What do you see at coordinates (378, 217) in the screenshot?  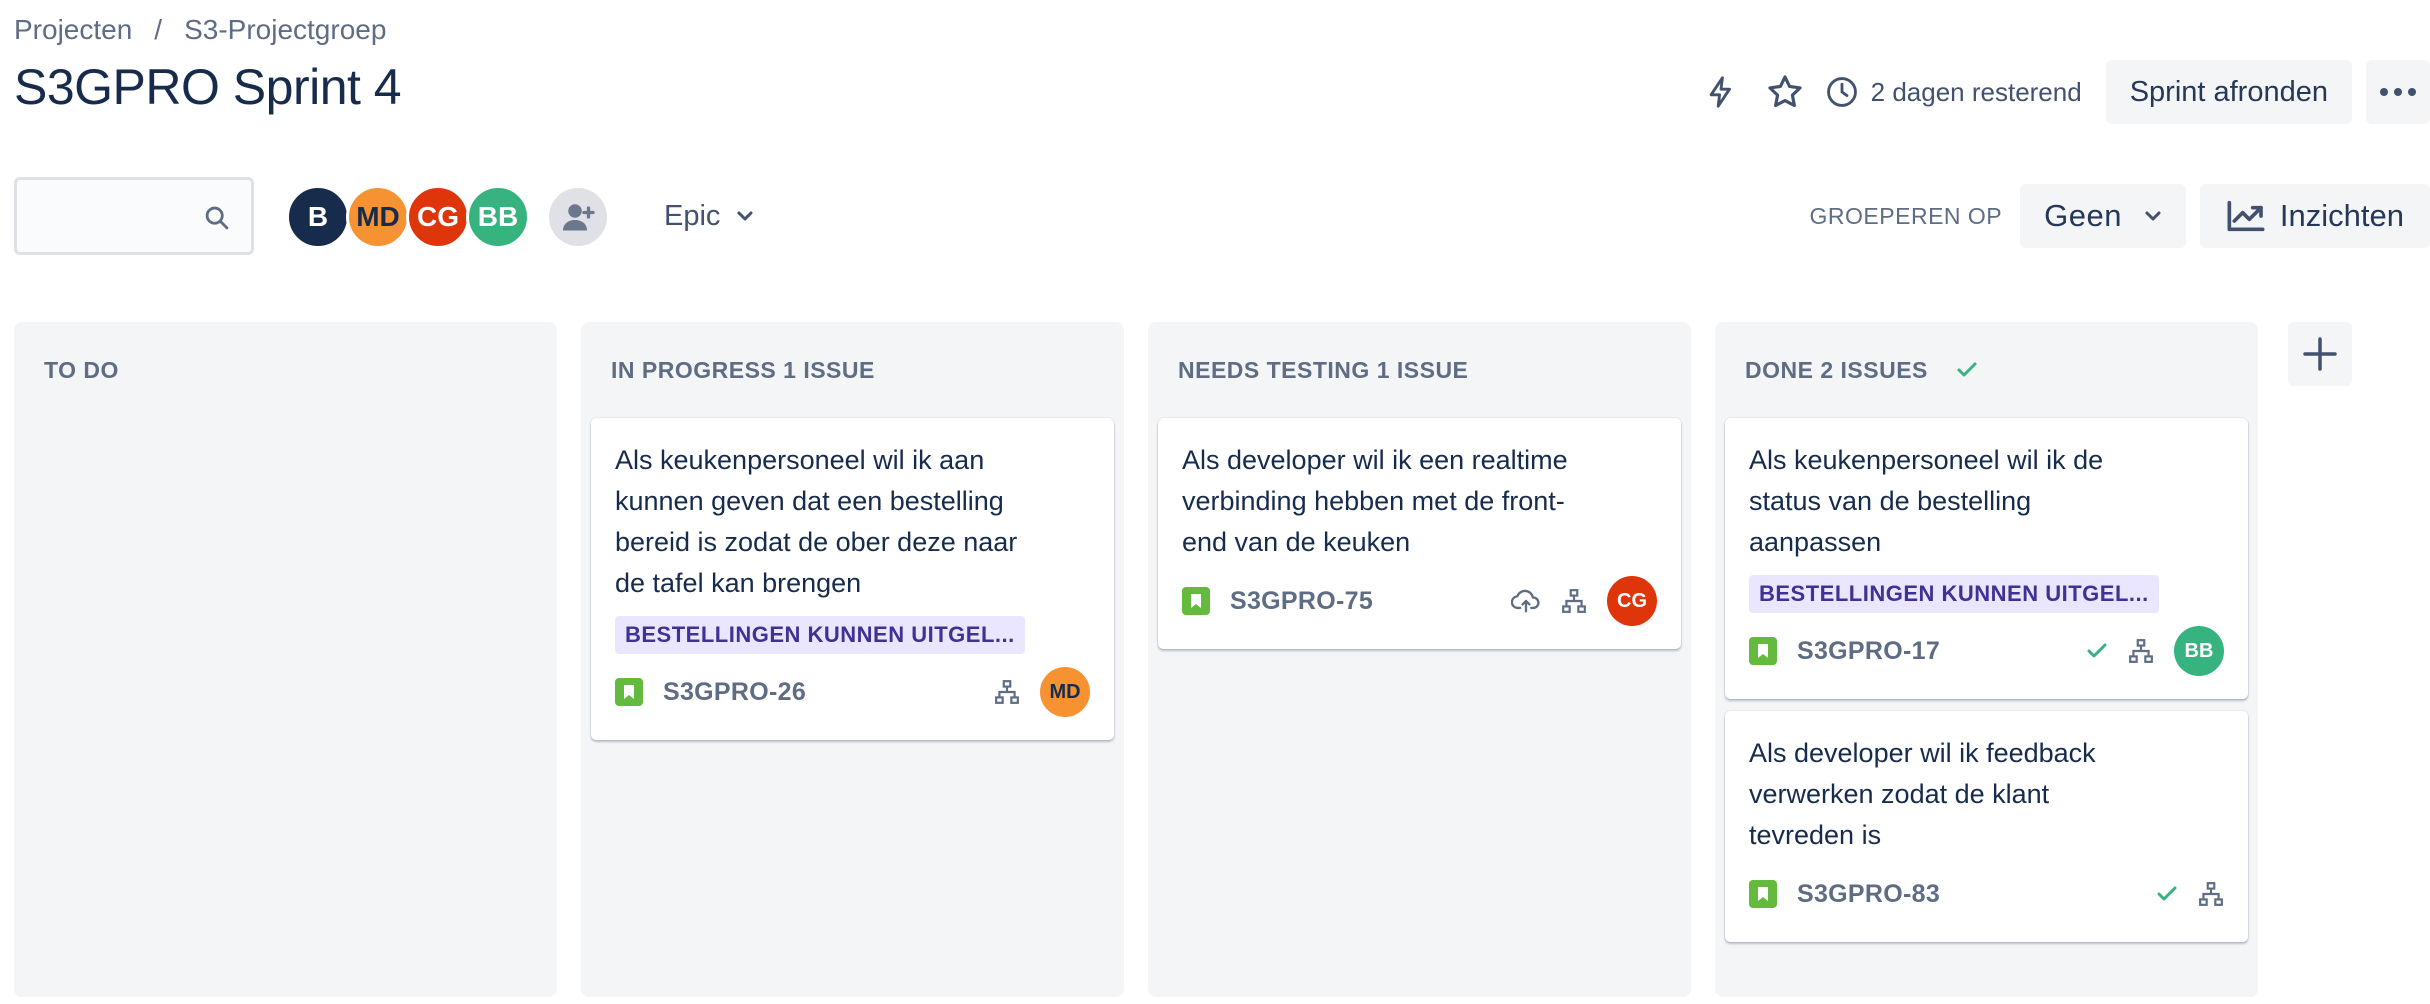 I see `avatar-filter-md: MD` at bounding box center [378, 217].